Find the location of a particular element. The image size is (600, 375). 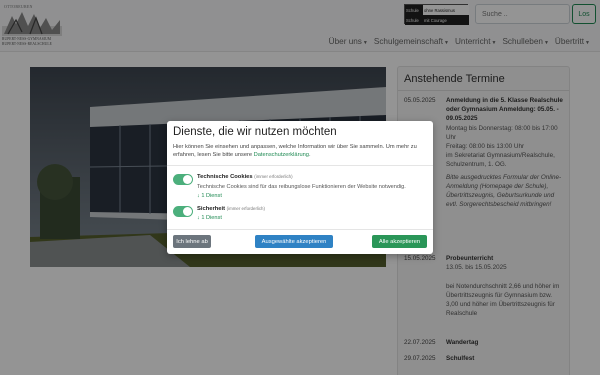

decline-button: Ich lehne ab is located at coordinates (192, 241).